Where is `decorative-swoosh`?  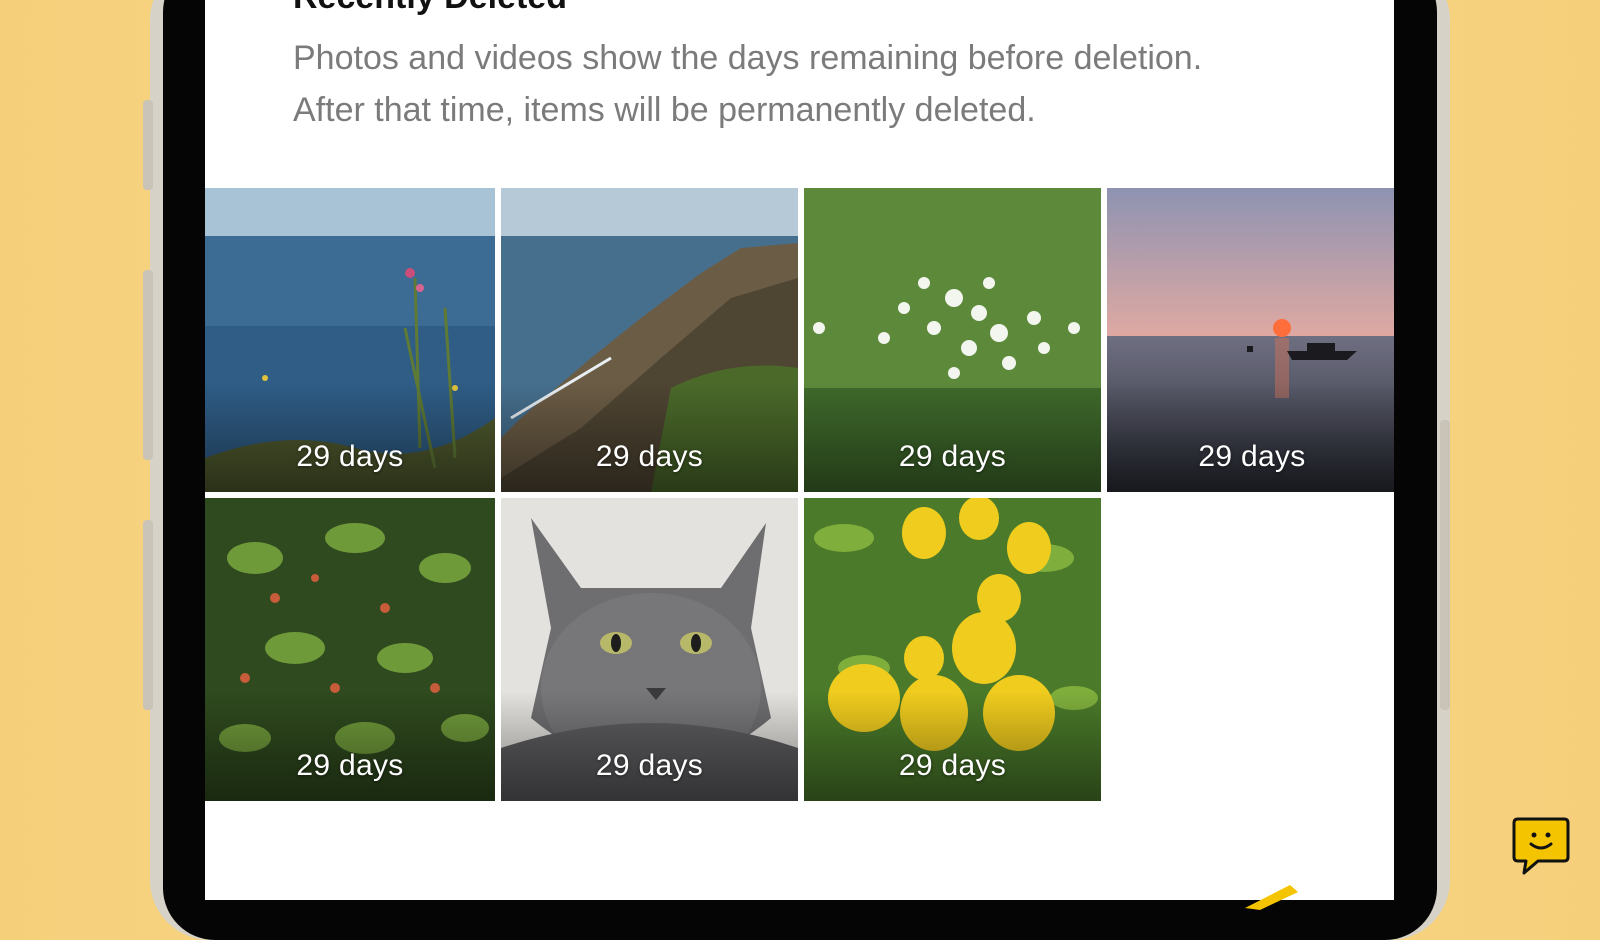 decorative-swoosh is located at coordinates (1271, 897).